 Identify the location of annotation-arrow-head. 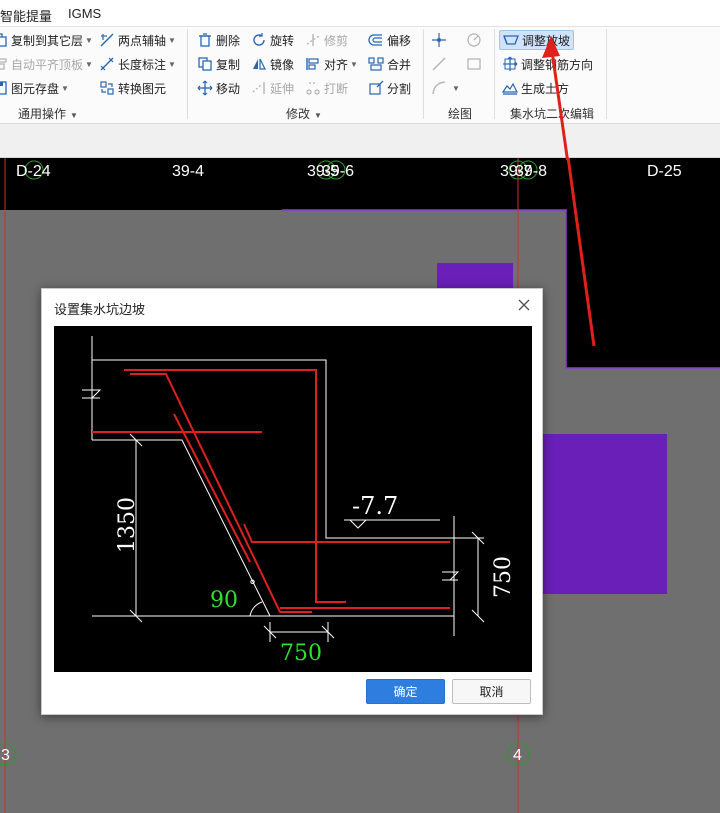
(556, 98).